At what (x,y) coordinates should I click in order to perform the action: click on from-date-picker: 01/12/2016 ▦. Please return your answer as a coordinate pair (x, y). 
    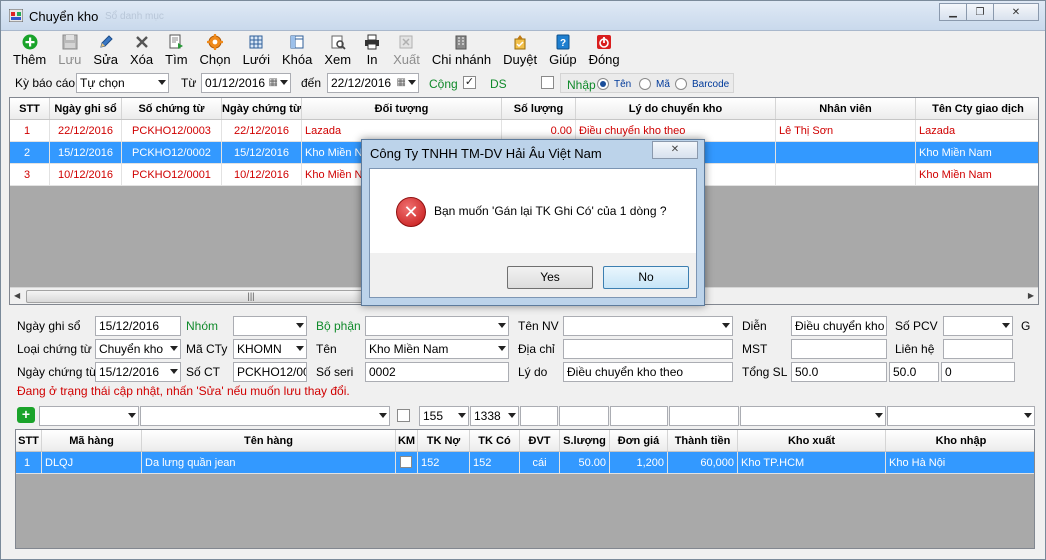
    Looking at the image, I should click on (246, 83).